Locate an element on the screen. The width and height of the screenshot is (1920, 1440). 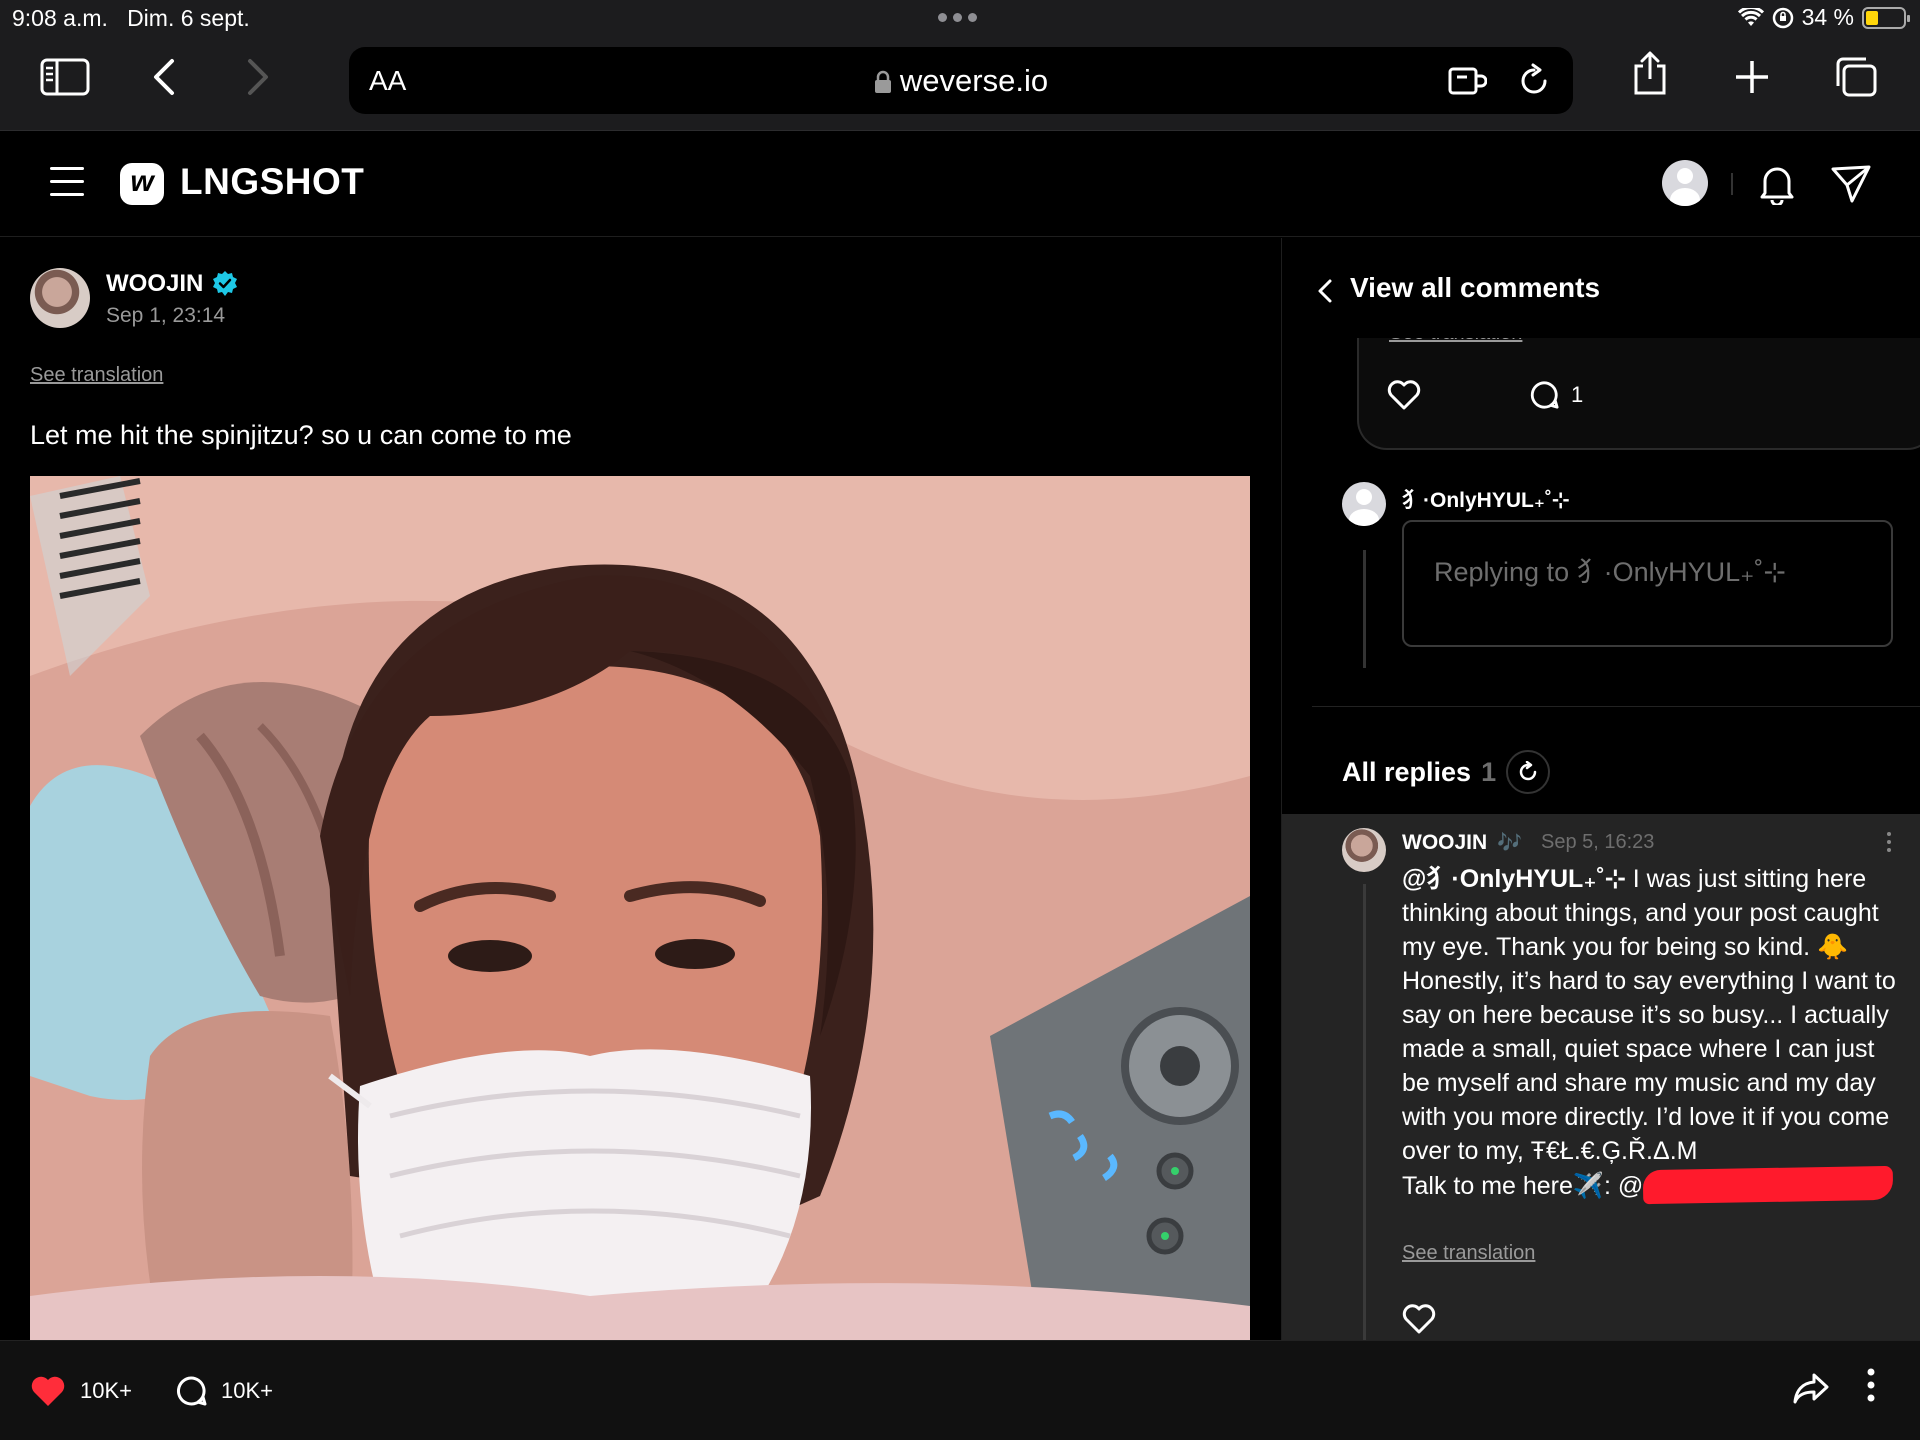
reply-author-name: WOOJIN is located at coordinates (1445, 842).